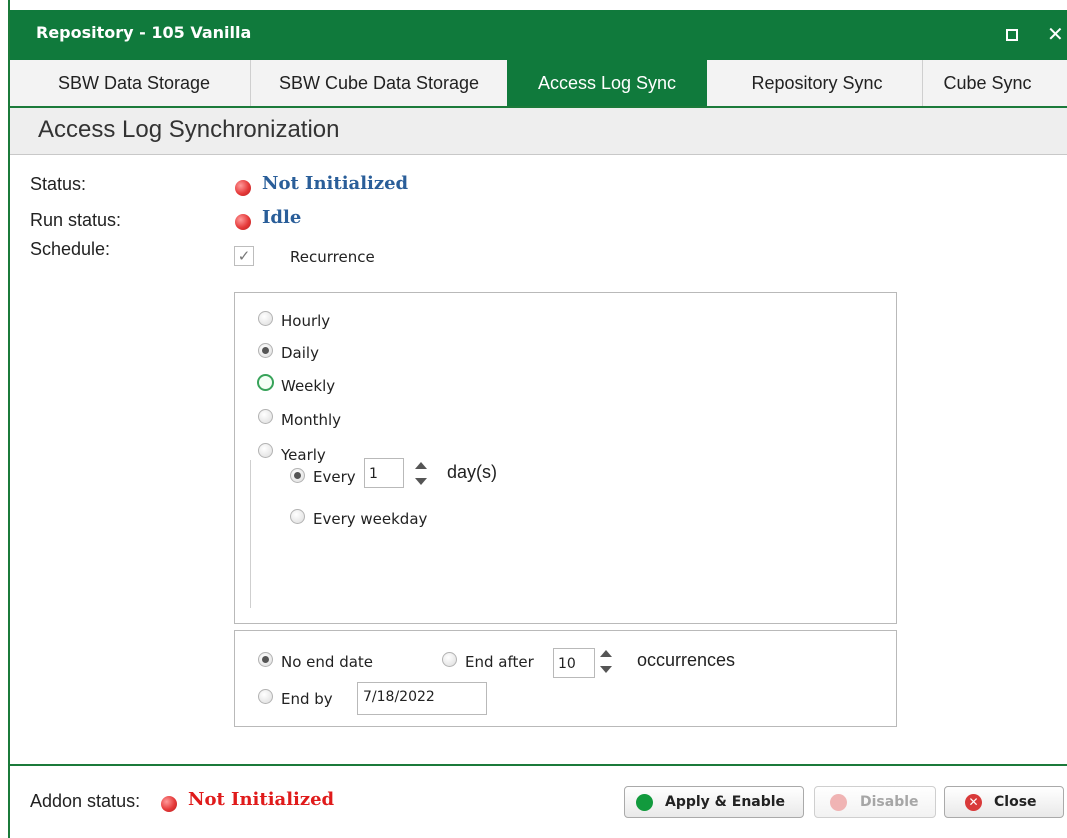 The width and height of the screenshot is (1067, 838). Describe the element at coordinates (449, 659) in the screenshot. I see `radio-end-after` at that location.